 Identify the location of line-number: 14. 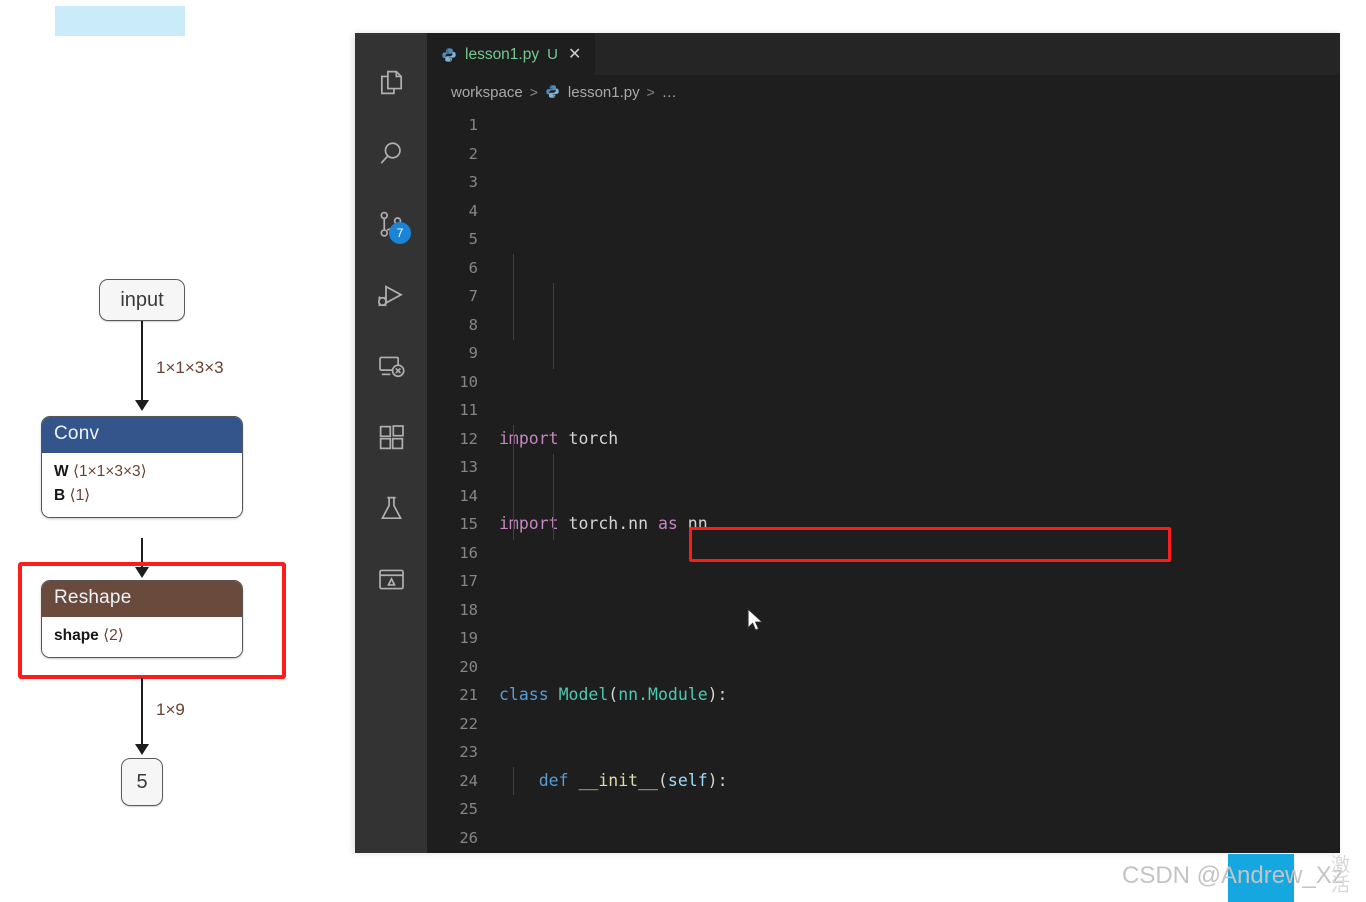
(468, 495).